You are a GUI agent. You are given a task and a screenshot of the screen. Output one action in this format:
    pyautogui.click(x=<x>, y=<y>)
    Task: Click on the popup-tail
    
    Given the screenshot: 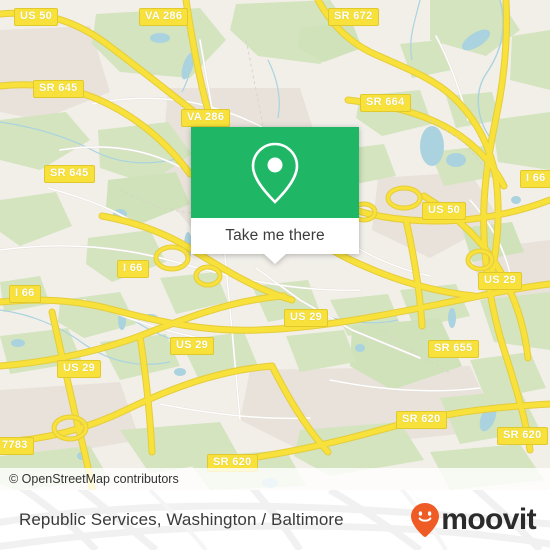 What is the action you would take?
    pyautogui.click(x=275, y=259)
    